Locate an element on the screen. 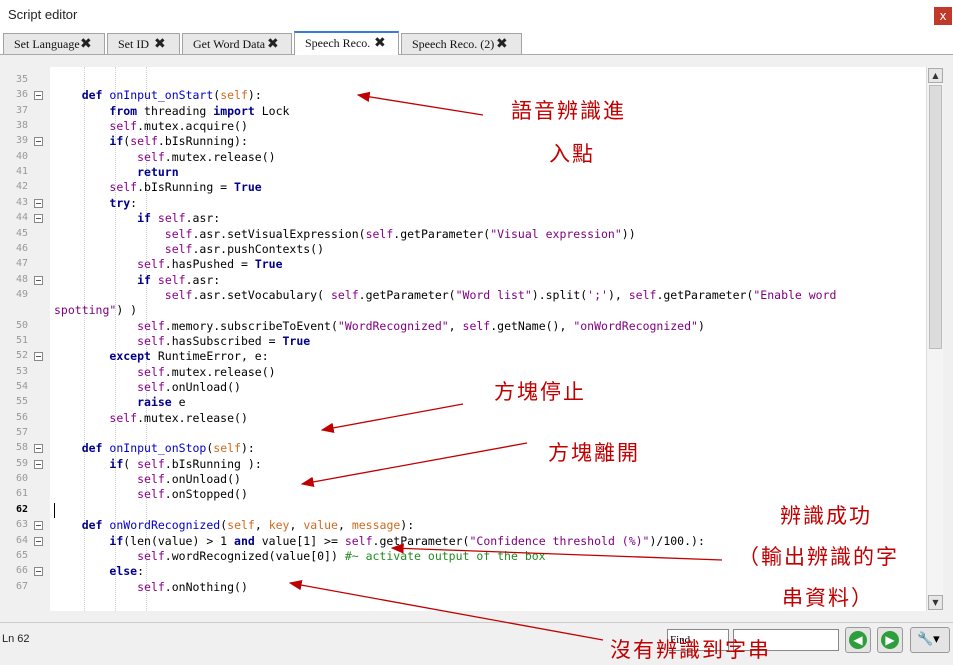  annotation-nothing-recognized: 沒有辨識到字串 is located at coordinates (690, 650).